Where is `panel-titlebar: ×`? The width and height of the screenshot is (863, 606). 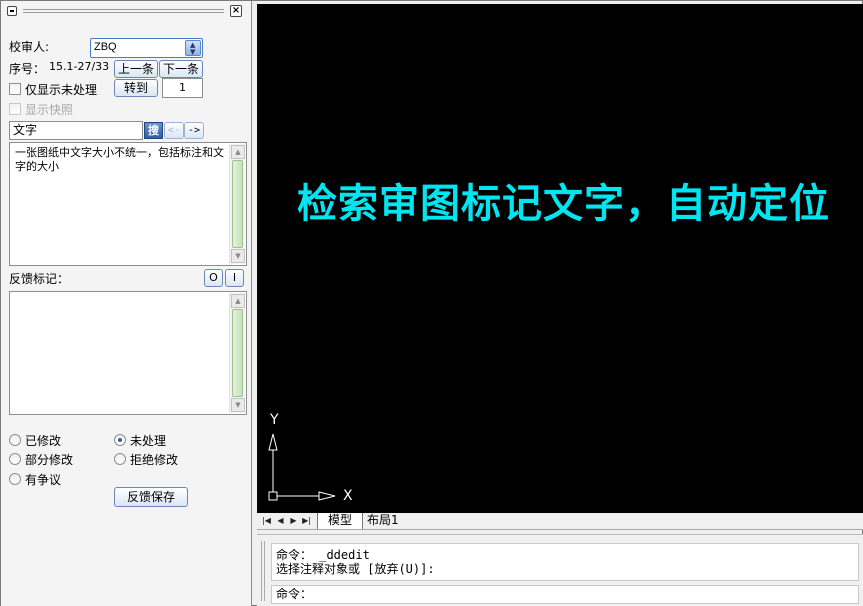 panel-titlebar: × is located at coordinates (124, 11).